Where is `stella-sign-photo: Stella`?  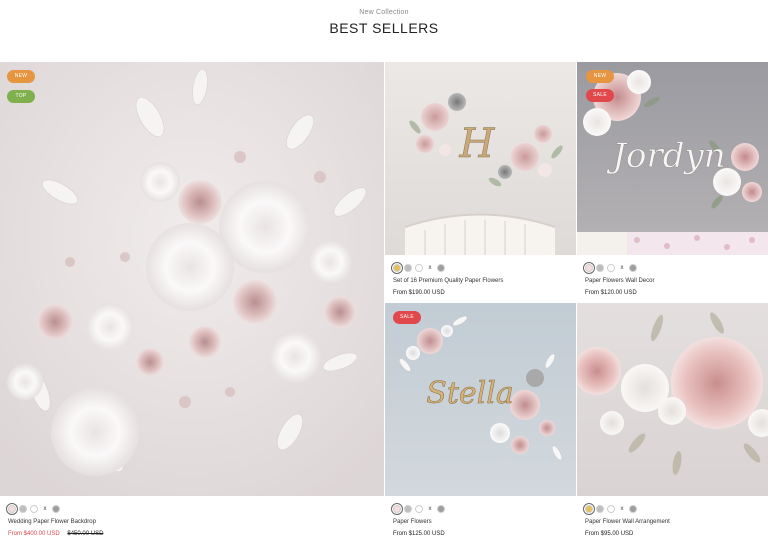 stella-sign-photo: Stella is located at coordinates (480, 399).